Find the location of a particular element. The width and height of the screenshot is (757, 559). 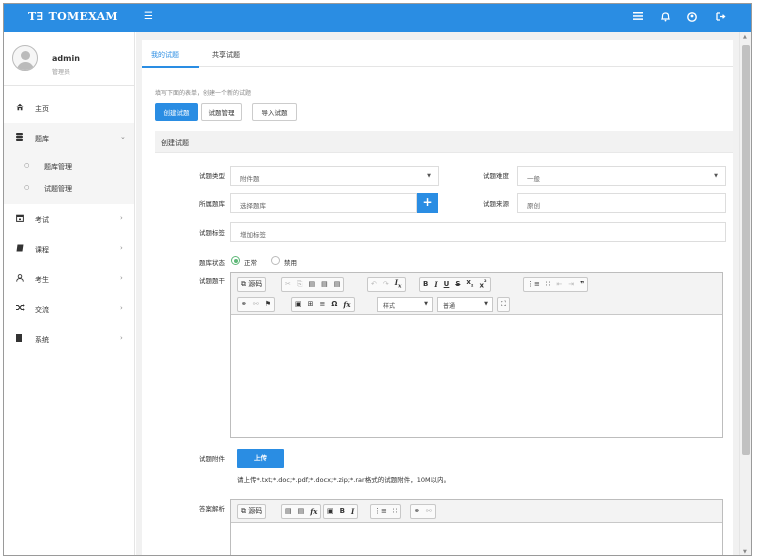

chevron-down-icon: ⌄ is located at coordinates (123, 137).